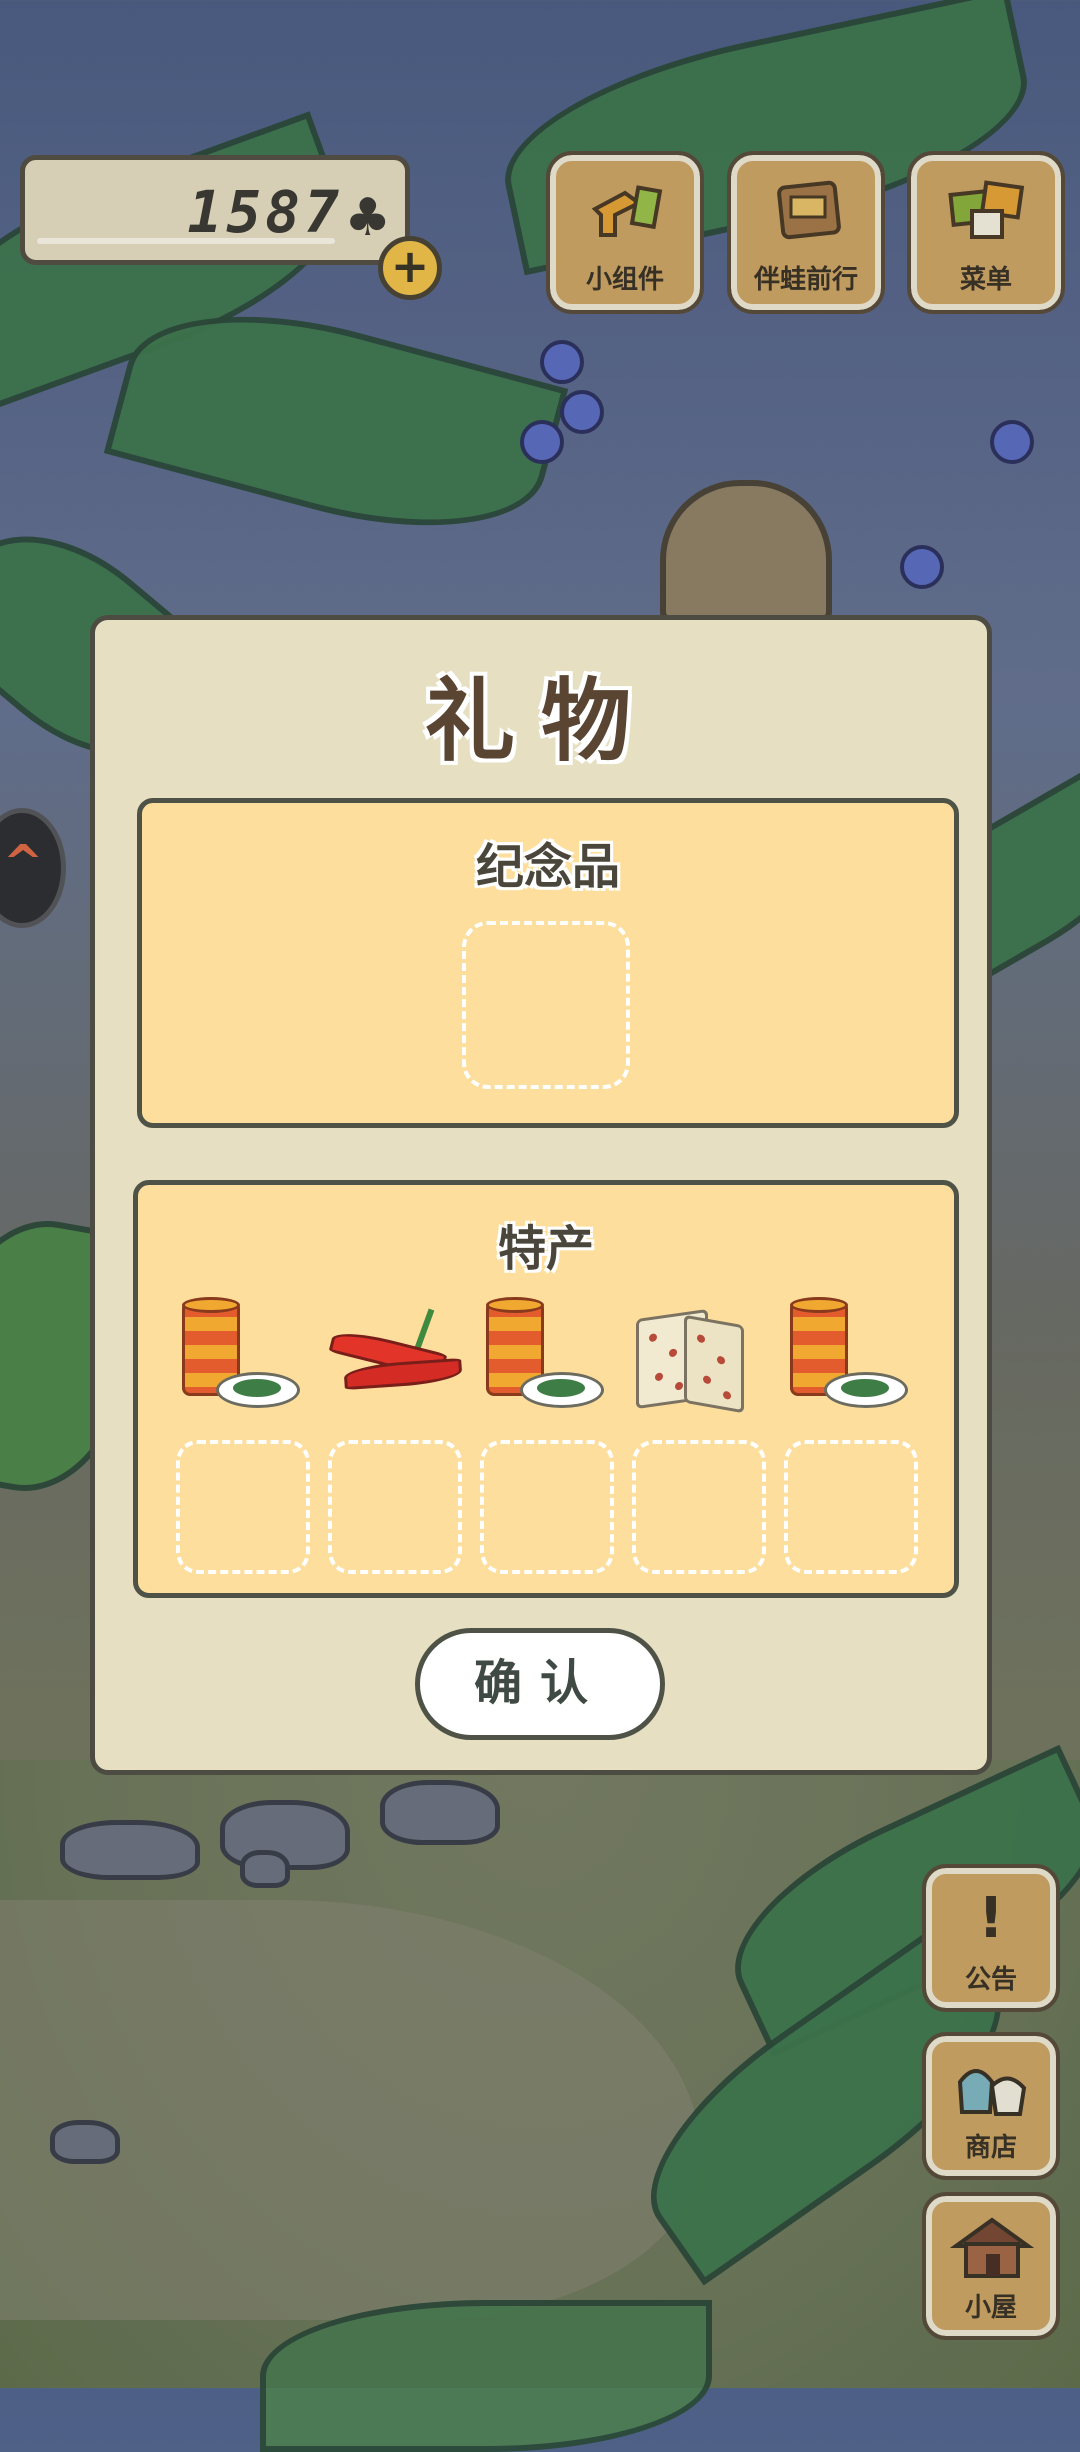 The width and height of the screenshot is (1080, 2452). What do you see at coordinates (689, 1360) in the screenshot?
I see `nougat-icon` at bounding box center [689, 1360].